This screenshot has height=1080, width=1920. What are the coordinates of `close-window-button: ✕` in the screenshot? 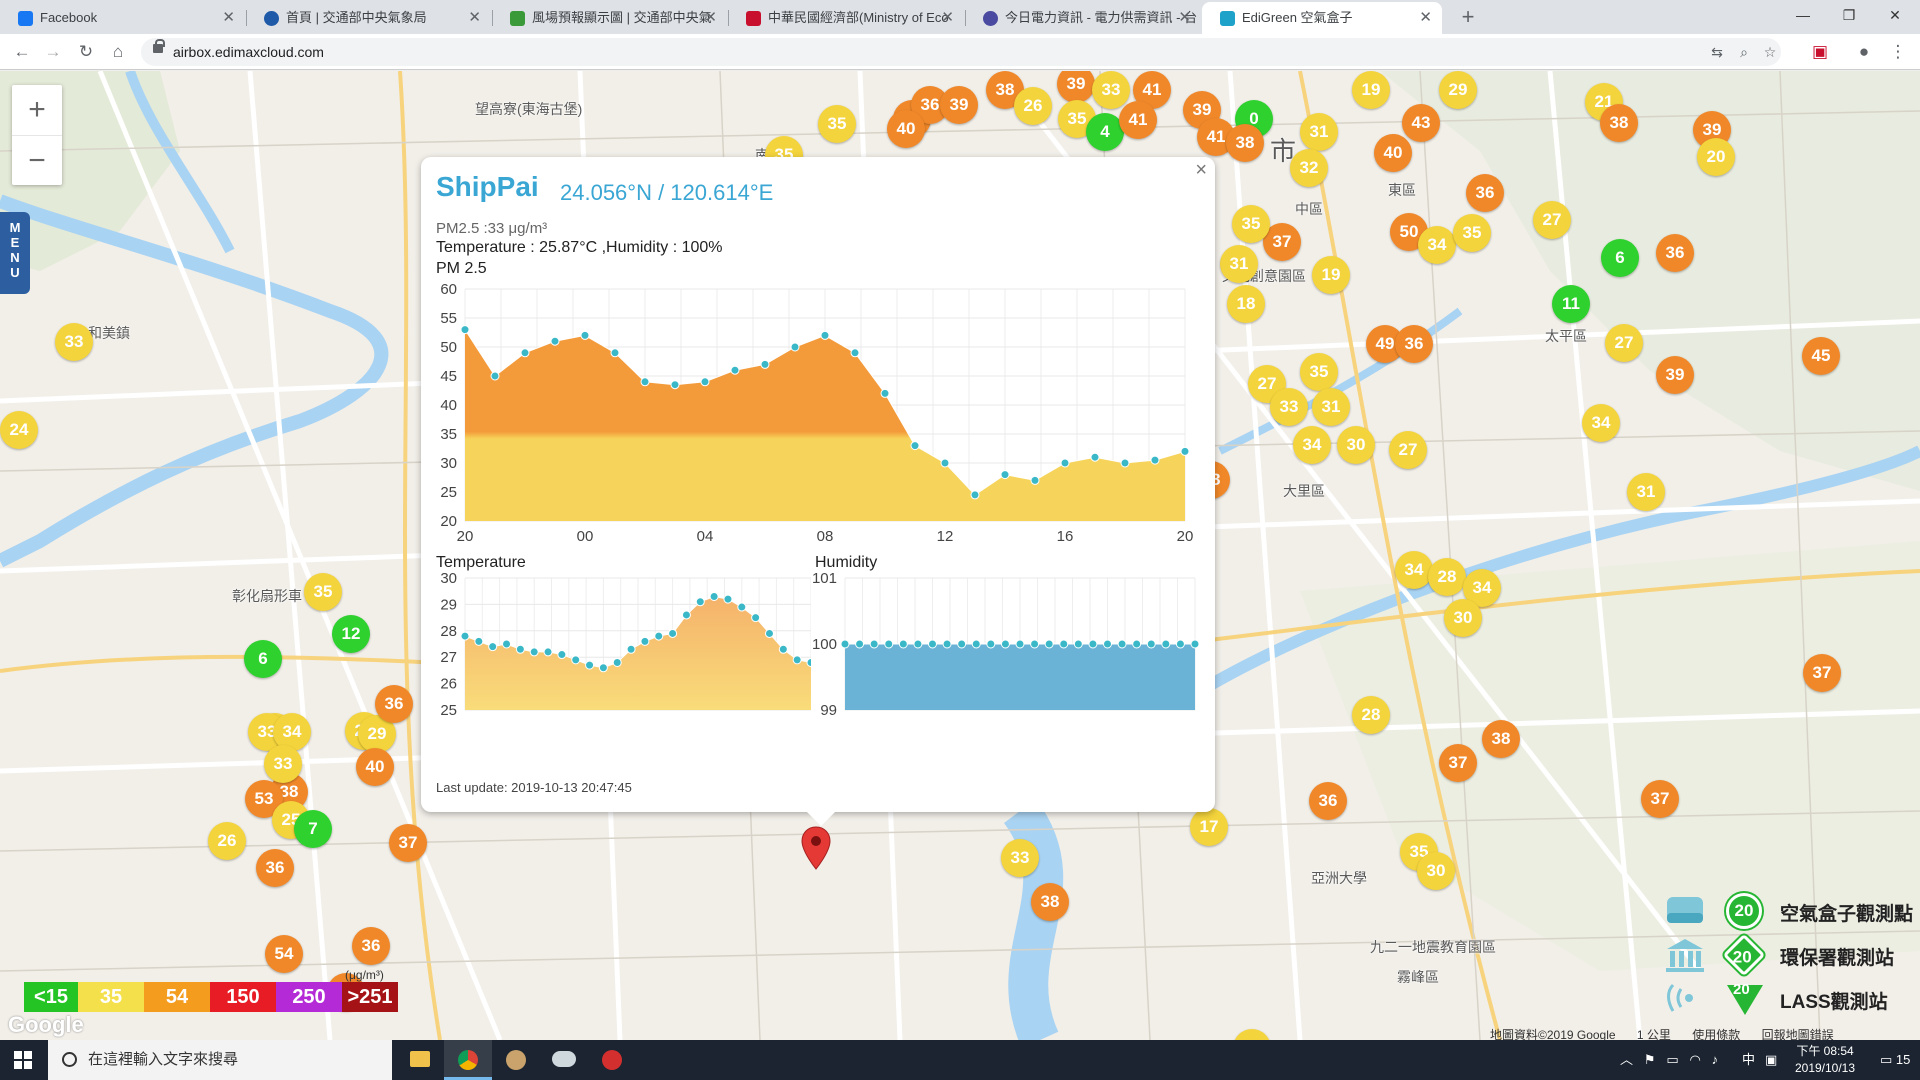 It's located at (1895, 15).